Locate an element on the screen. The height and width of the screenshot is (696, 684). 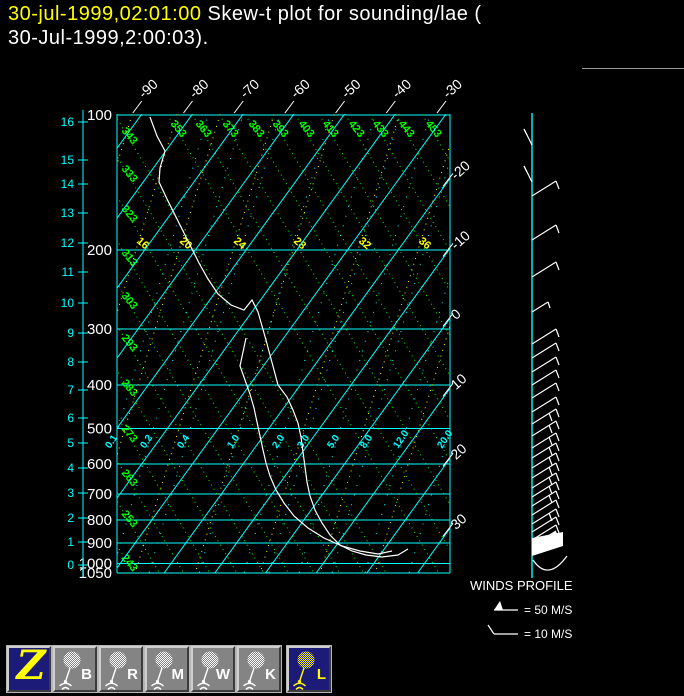
toolbar-button-r: R is located at coordinates (121, 669).